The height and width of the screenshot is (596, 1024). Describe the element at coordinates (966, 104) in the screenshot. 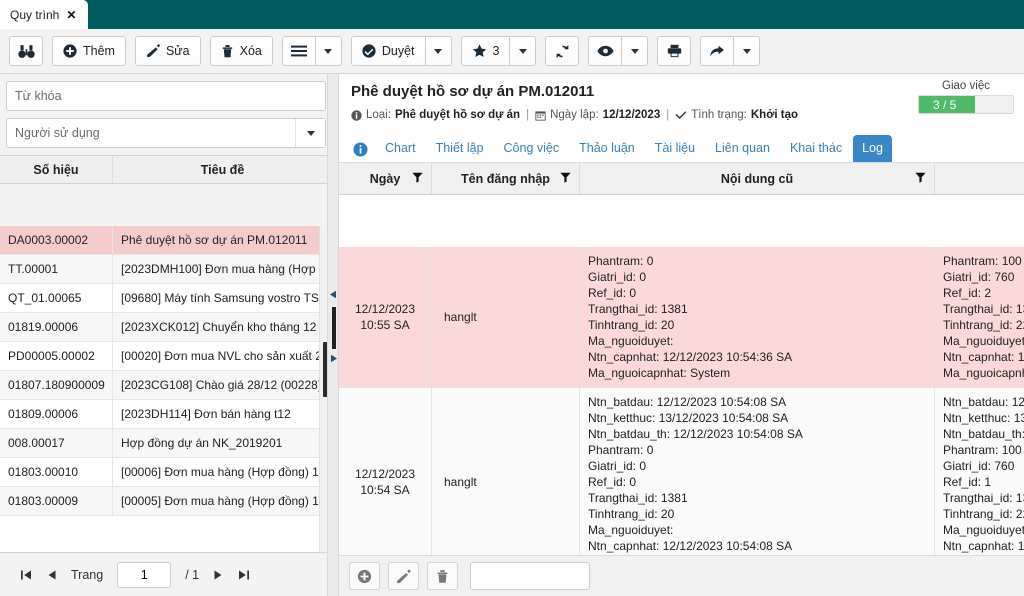

I see `progress-bar: 3 / 5` at that location.